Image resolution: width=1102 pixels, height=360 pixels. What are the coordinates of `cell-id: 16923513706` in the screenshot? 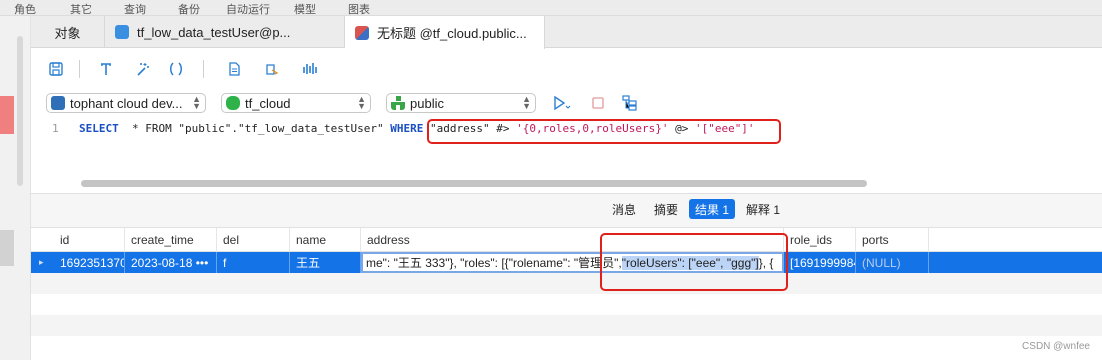 It's located at (89, 262).